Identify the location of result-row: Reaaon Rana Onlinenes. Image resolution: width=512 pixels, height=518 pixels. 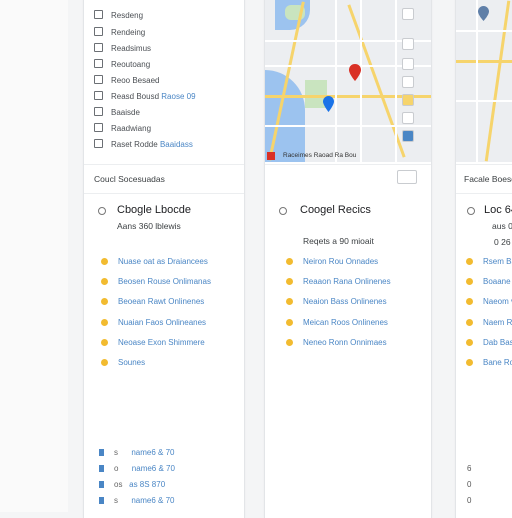
(338, 281).